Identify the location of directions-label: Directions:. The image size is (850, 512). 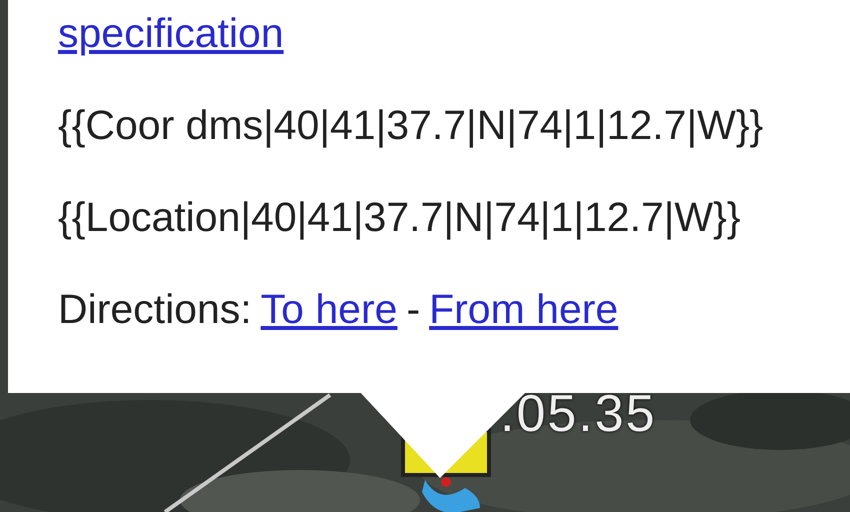
(155, 309).